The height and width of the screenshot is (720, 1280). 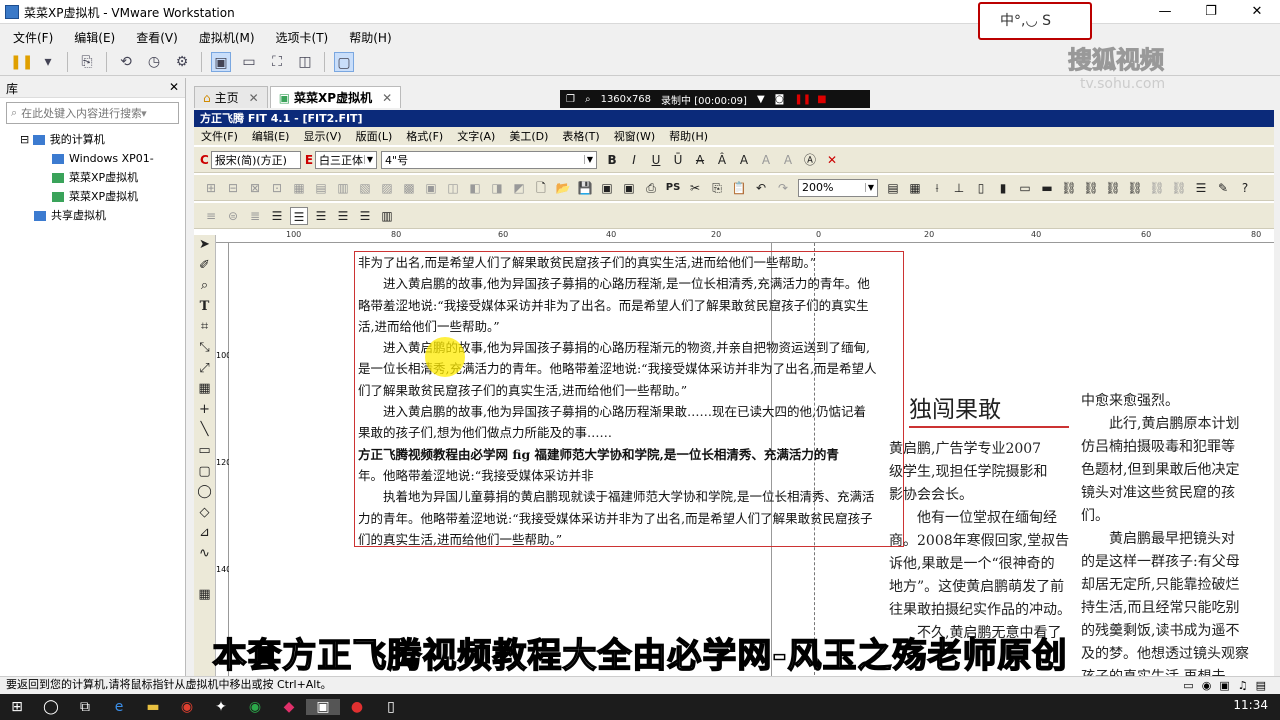 What do you see at coordinates (144, 113) in the screenshot?
I see `search-dropdown-icon: ▾` at bounding box center [144, 113].